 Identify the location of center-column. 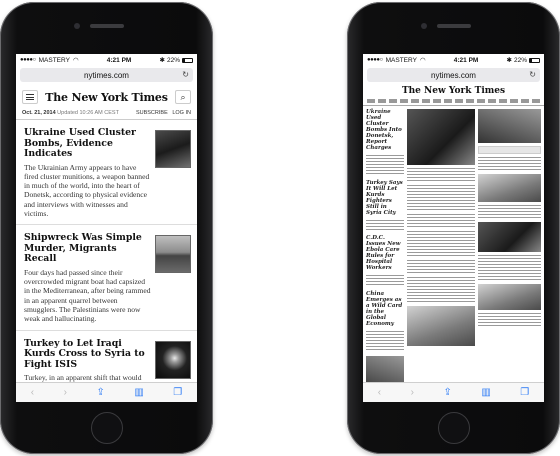
(441, 251).